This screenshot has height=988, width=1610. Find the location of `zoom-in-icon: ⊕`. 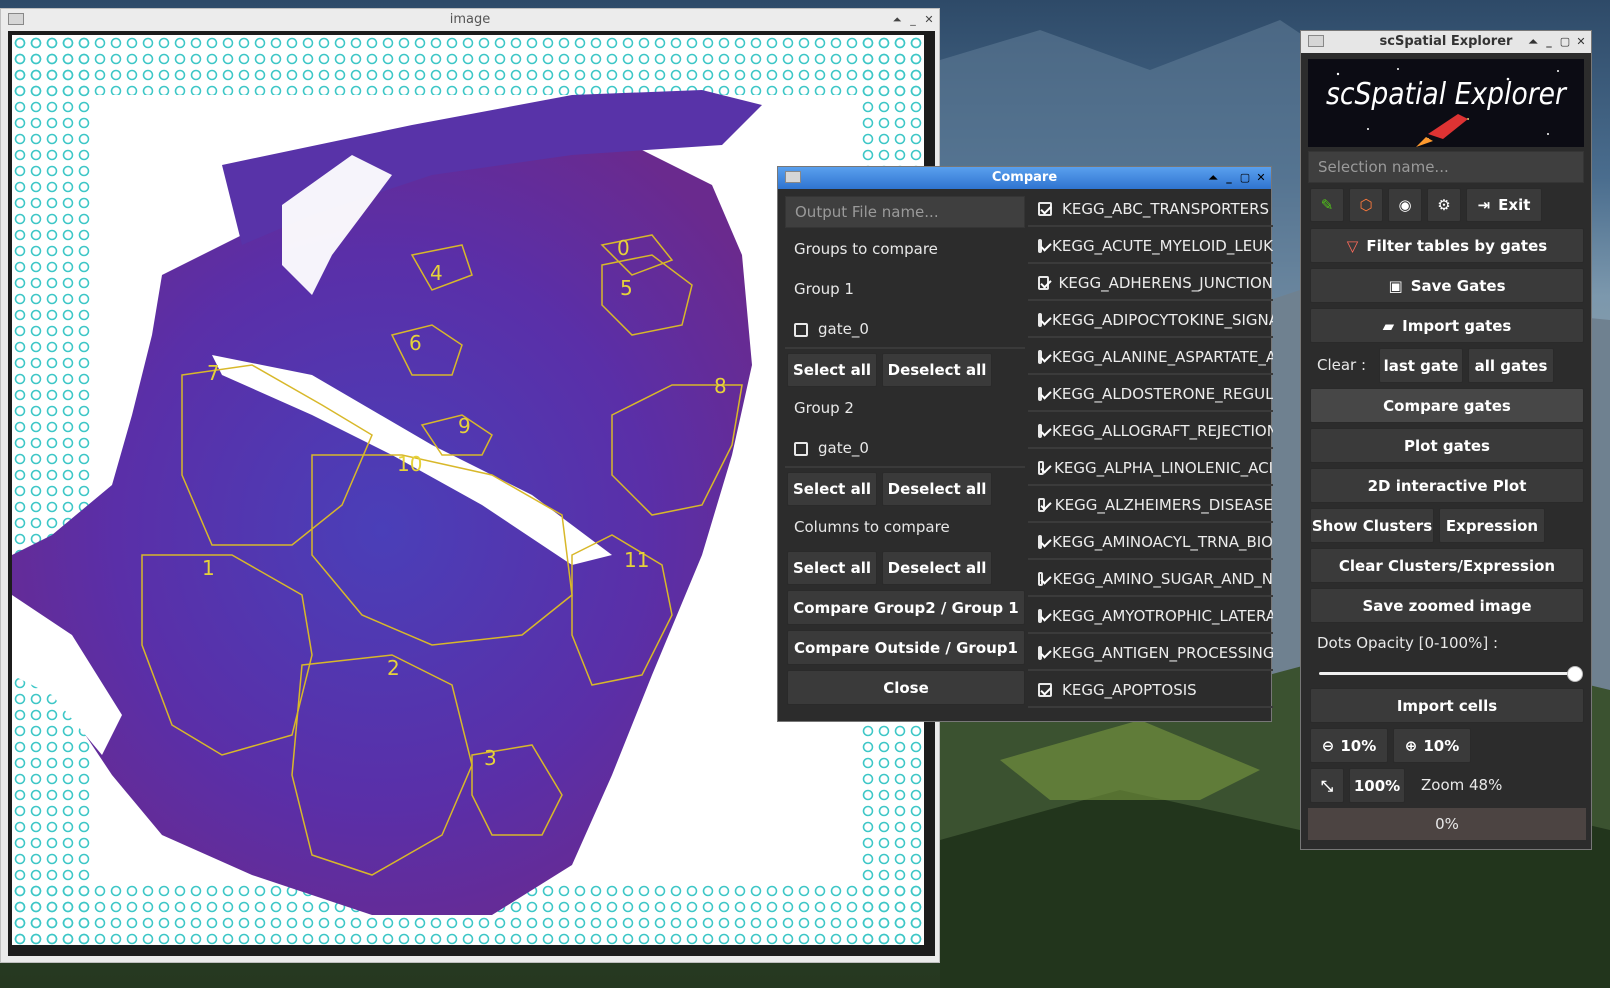

zoom-in-icon: ⊕ is located at coordinates (1411, 745).